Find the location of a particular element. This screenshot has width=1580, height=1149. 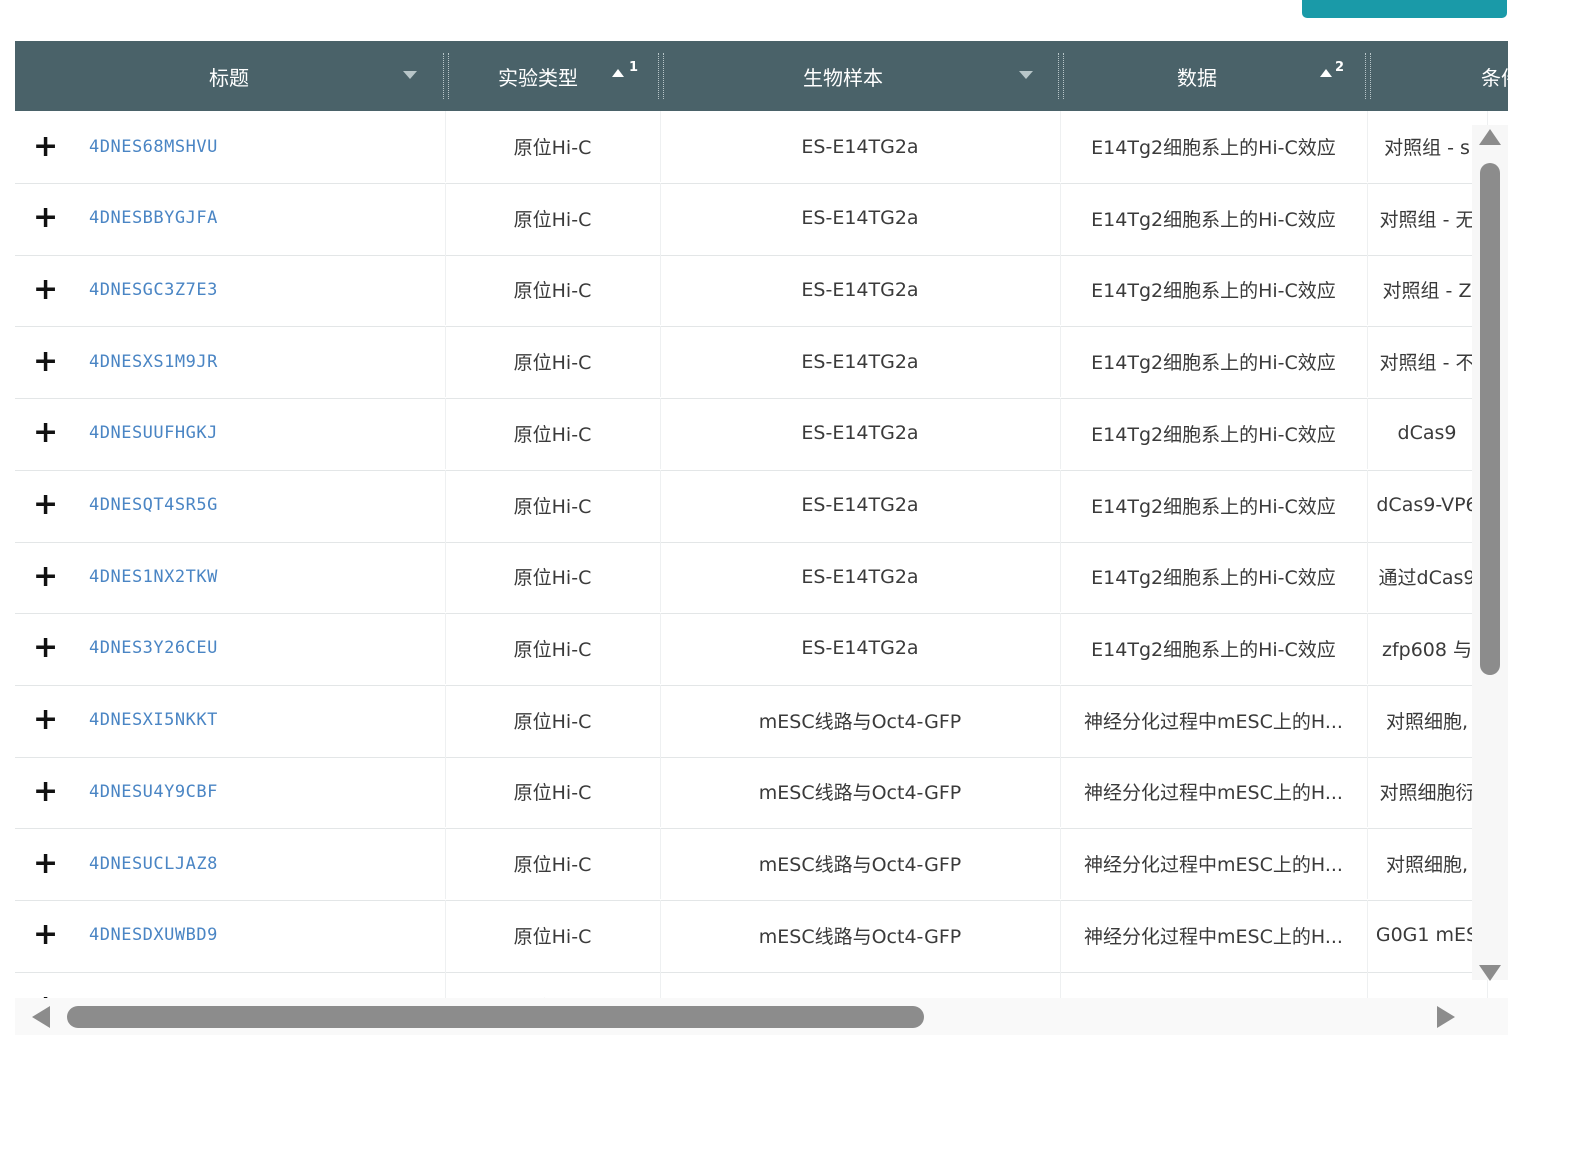

experiment-set-link: 4DNES3Y26CEU is located at coordinates (267, 648).